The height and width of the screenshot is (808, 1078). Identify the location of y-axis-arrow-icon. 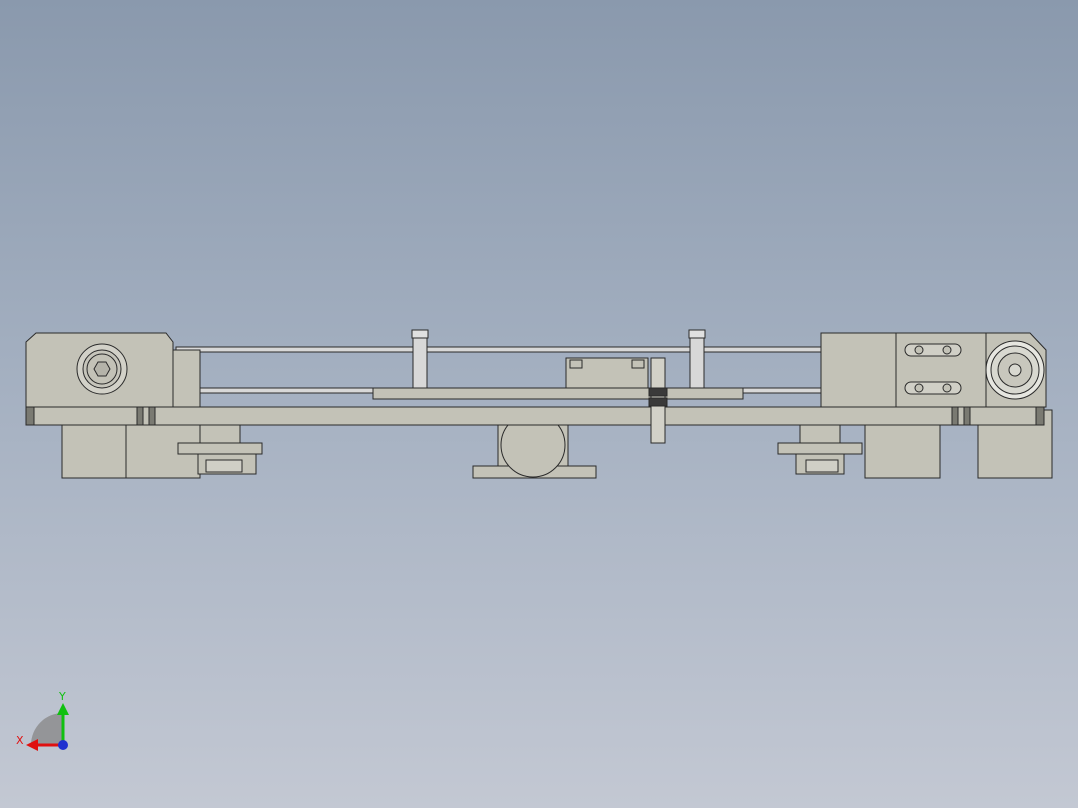
(63, 709).